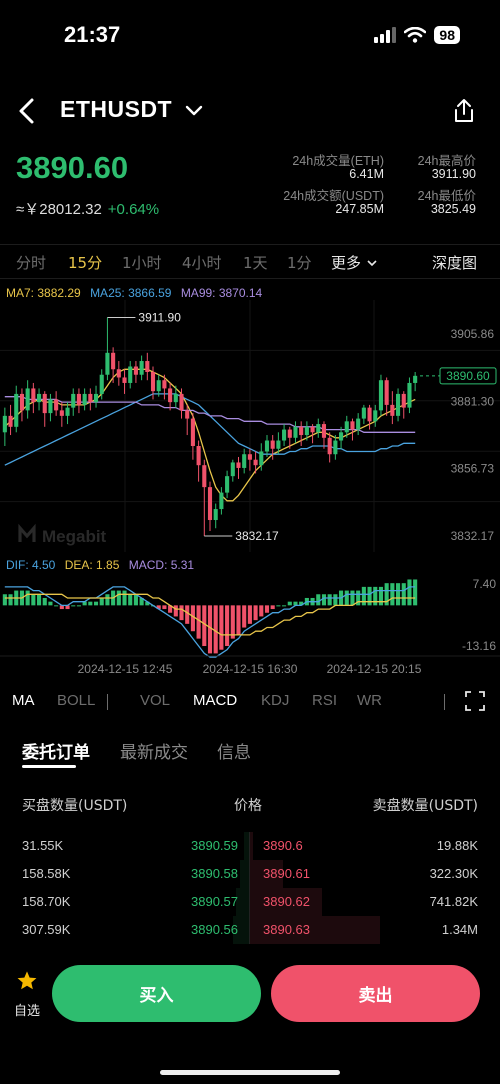 Image resolution: width=500 pixels, height=1084 pixels. Describe the element at coordinates (250, 846) in the screenshot. I see `orderbook-row: 31.55K 3890.59 3890.6 19.88K` at that location.